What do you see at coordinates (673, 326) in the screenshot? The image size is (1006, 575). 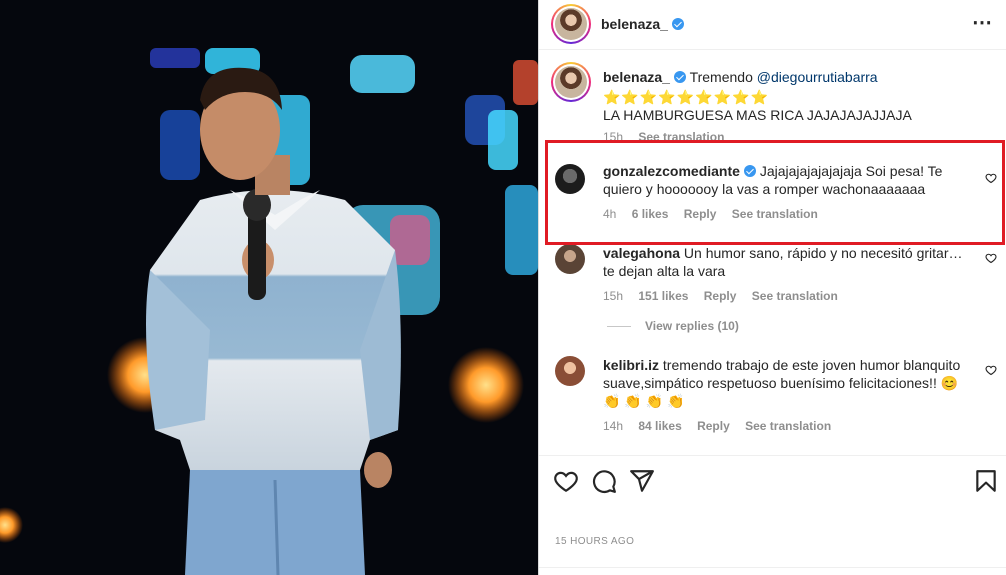 I see `view-replies-link: View replies (10)` at bounding box center [673, 326].